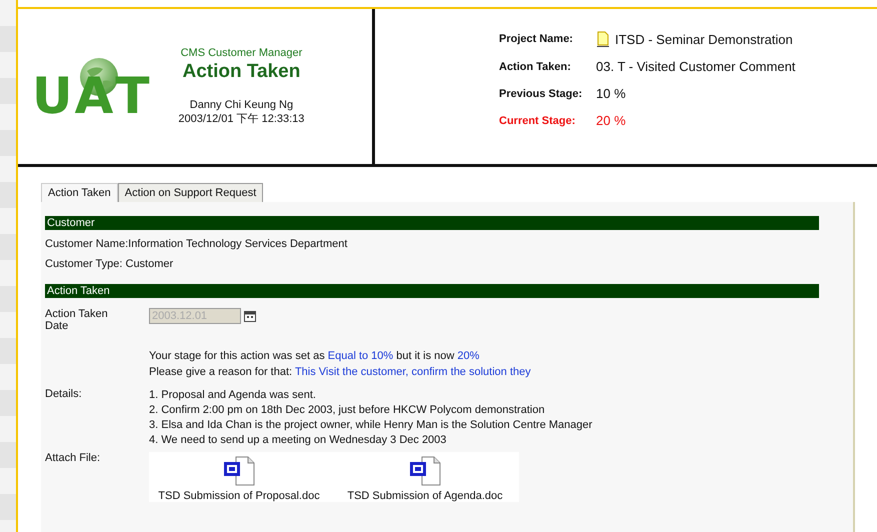  What do you see at coordinates (196, 244) in the screenshot?
I see `customer-info: Customer Name:Information Technology Services Department` at bounding box center [196, 244].